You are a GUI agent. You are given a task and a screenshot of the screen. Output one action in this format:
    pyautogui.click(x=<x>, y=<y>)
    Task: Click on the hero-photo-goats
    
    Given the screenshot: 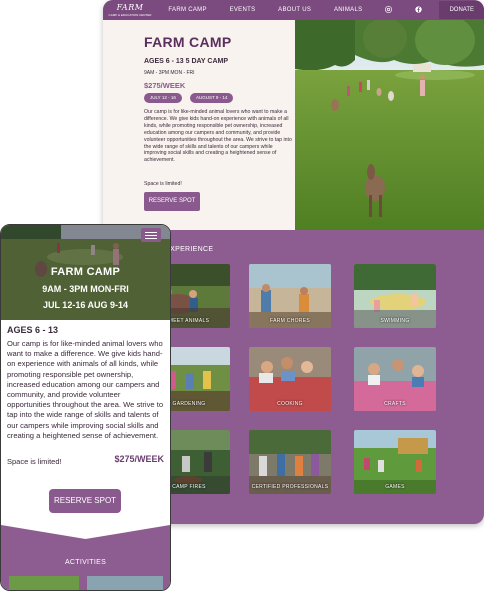 What is the action you would take?
    pyautogui.click(x=389, y=125)
    